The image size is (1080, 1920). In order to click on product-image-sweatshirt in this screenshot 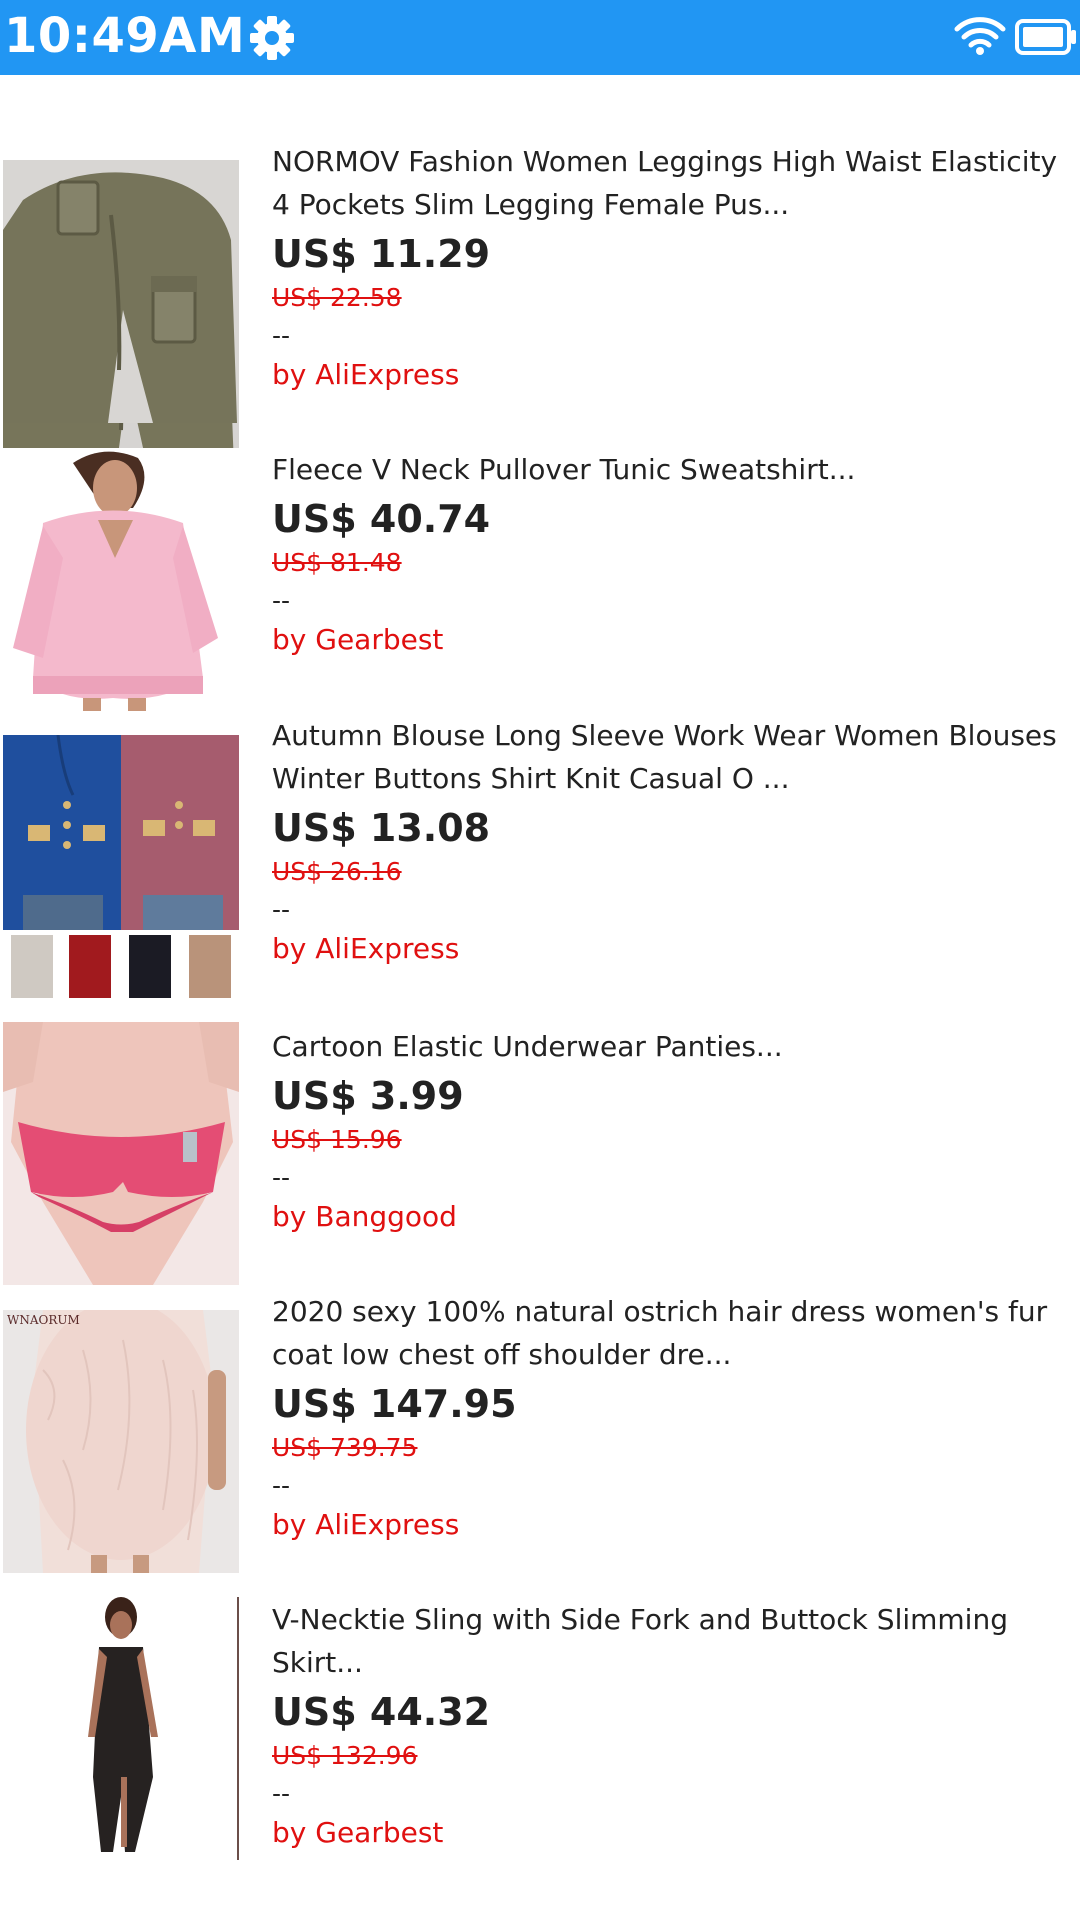, I will do `click(121, 579)`.